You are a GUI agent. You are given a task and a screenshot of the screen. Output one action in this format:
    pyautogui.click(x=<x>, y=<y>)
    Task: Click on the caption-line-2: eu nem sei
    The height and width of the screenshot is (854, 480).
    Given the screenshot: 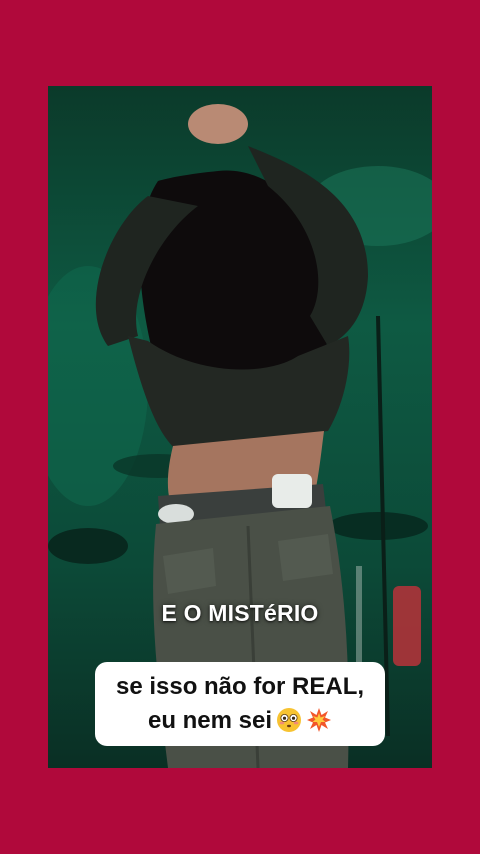 What is the action you would take?
    pyautogui.click(x=240, y=721)
    